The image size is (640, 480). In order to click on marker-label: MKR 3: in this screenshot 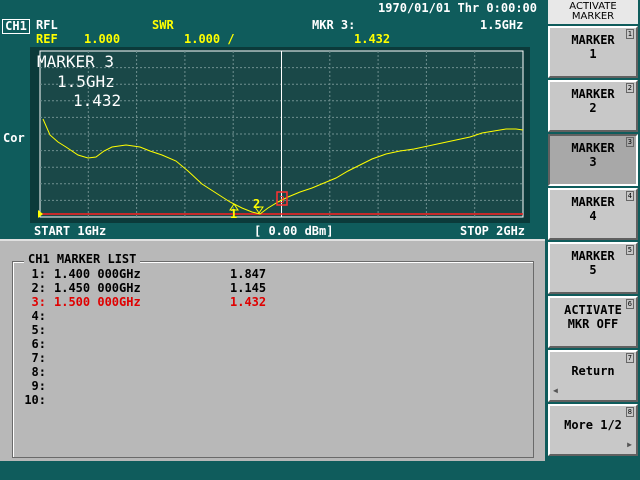, I will do `click(334, 25)`.